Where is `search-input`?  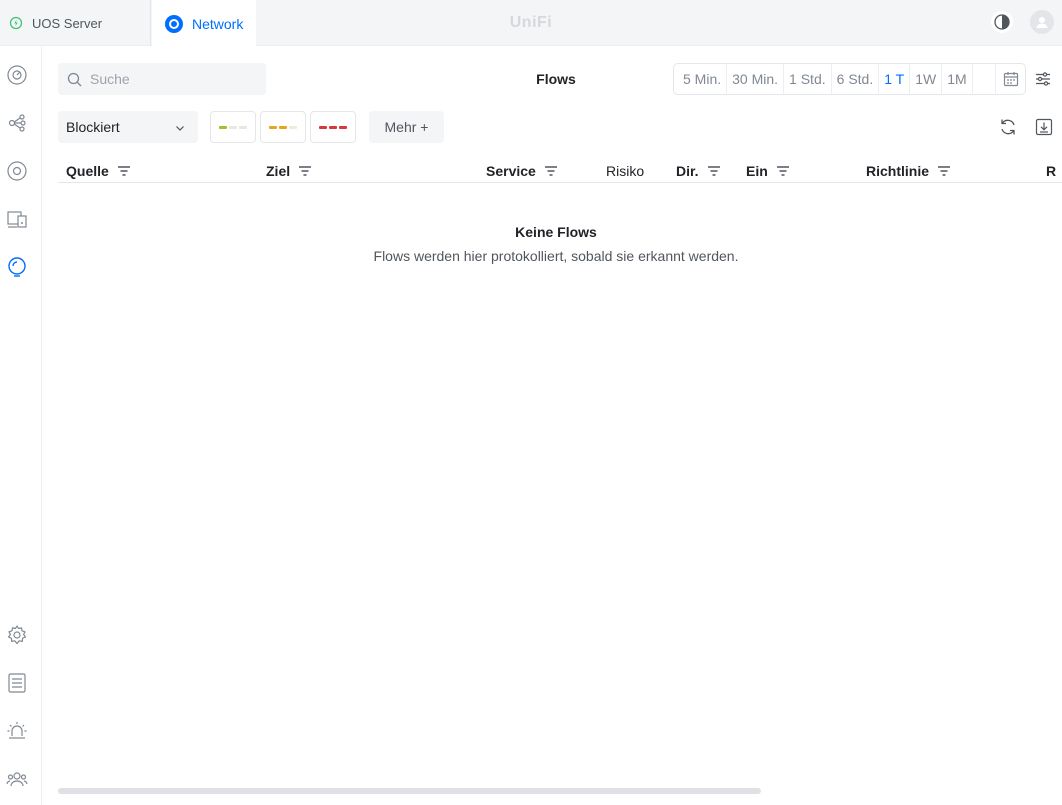 search-input is located at coordinates (175, 79).